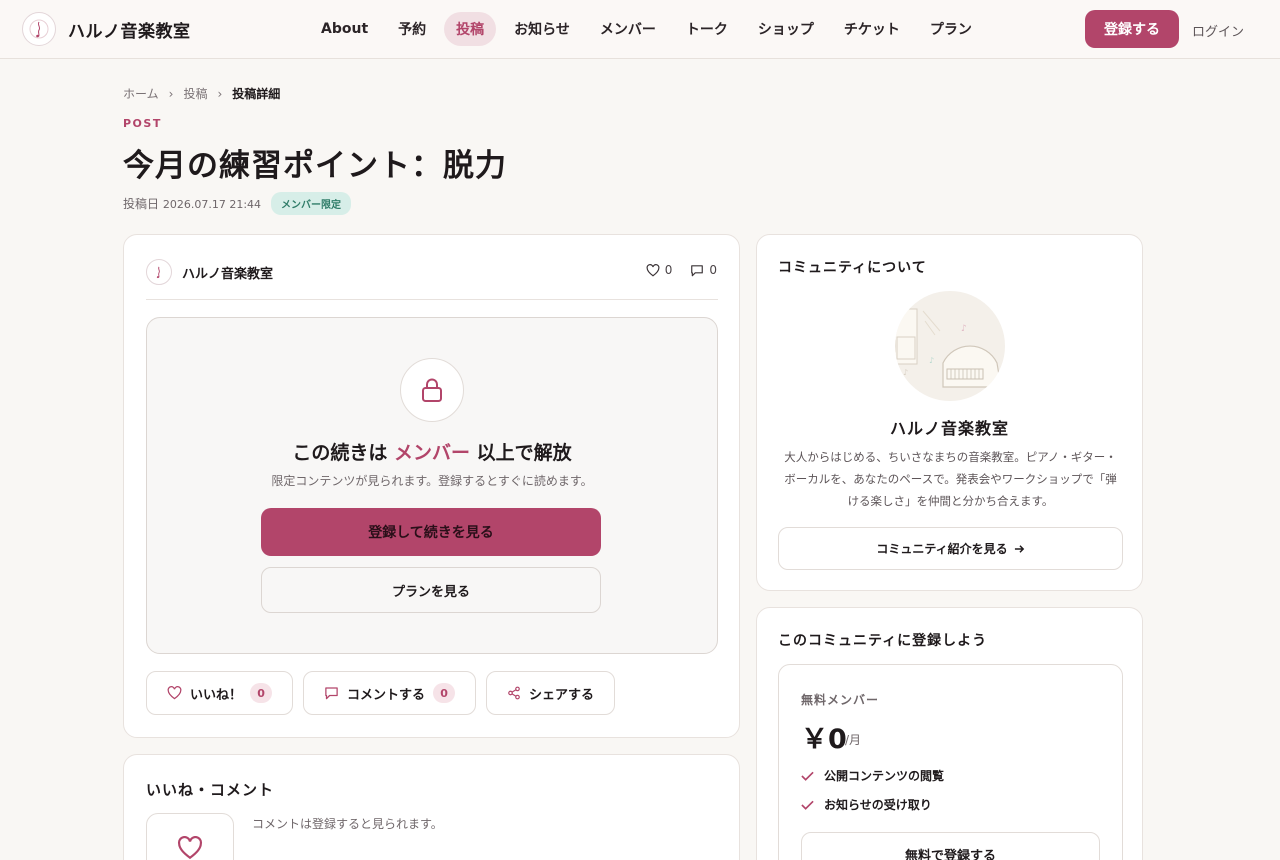 The width and height of the screenshot is (1280, 860). What do you see at coordinates (261, 693) in the screenshot?
I see `like-count-pill: 0` at bounding box center [261, 693].